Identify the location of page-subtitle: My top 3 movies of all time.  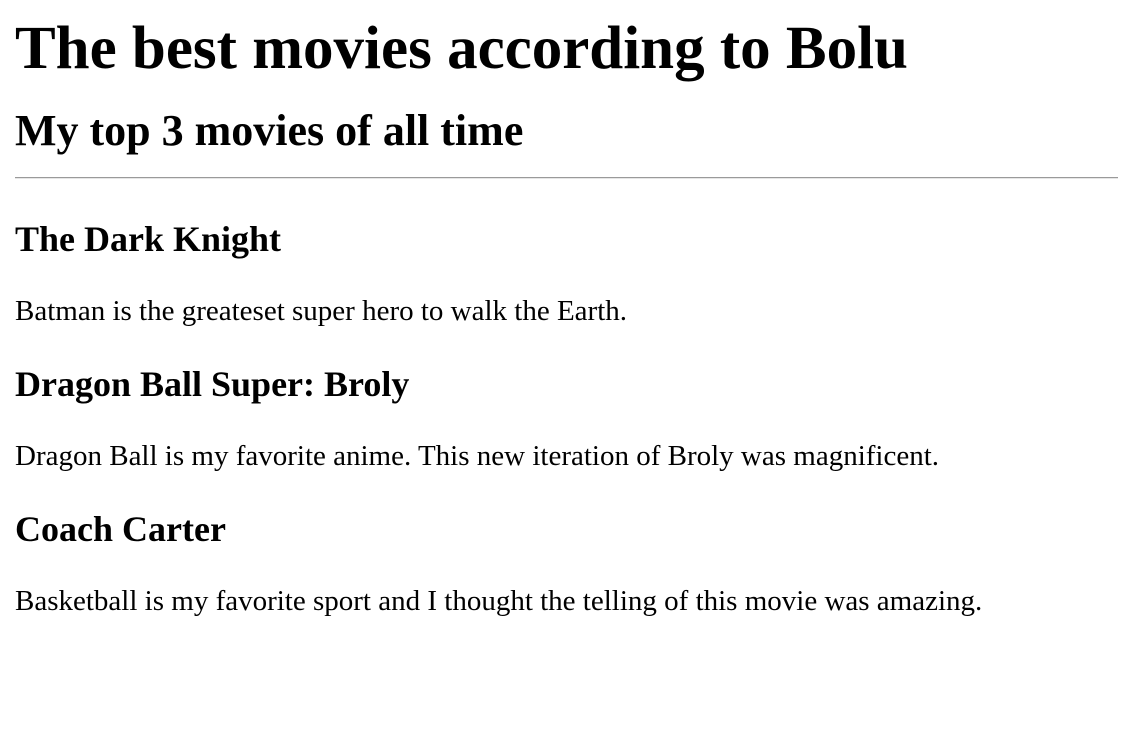
(269, 131).